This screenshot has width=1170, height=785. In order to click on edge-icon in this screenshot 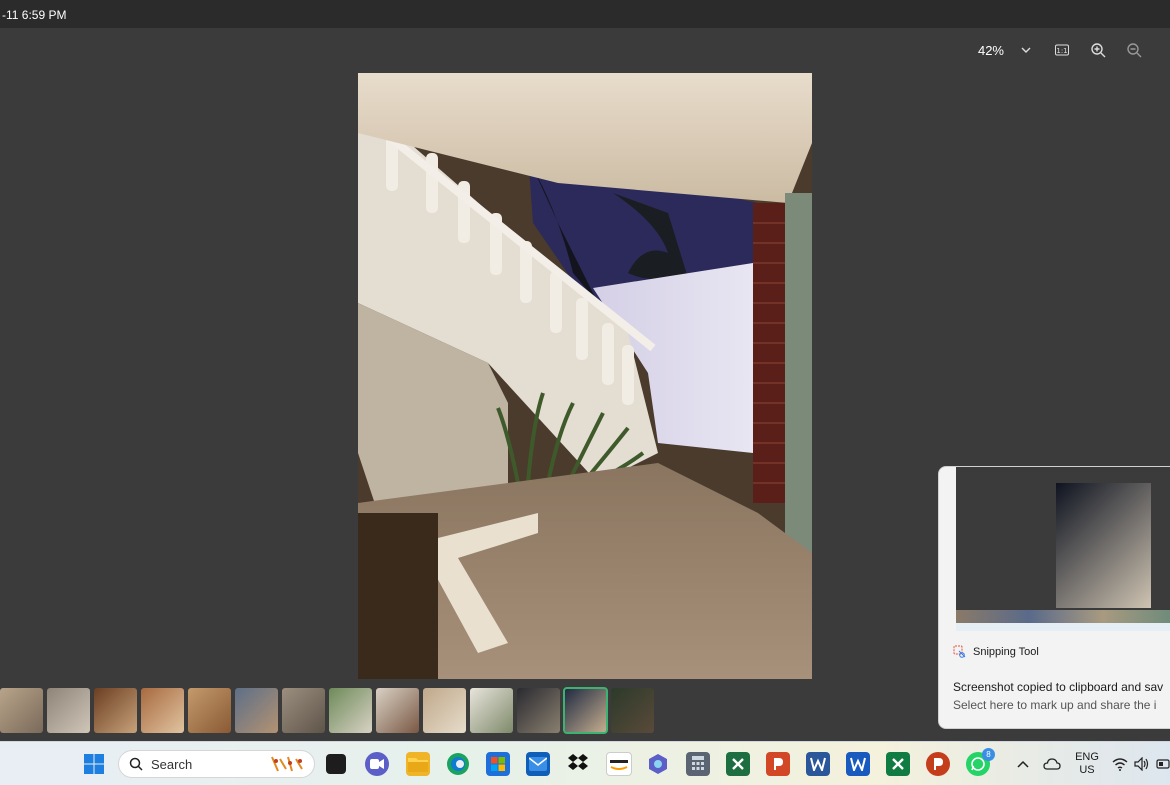, I will do `click(458, 764)`.